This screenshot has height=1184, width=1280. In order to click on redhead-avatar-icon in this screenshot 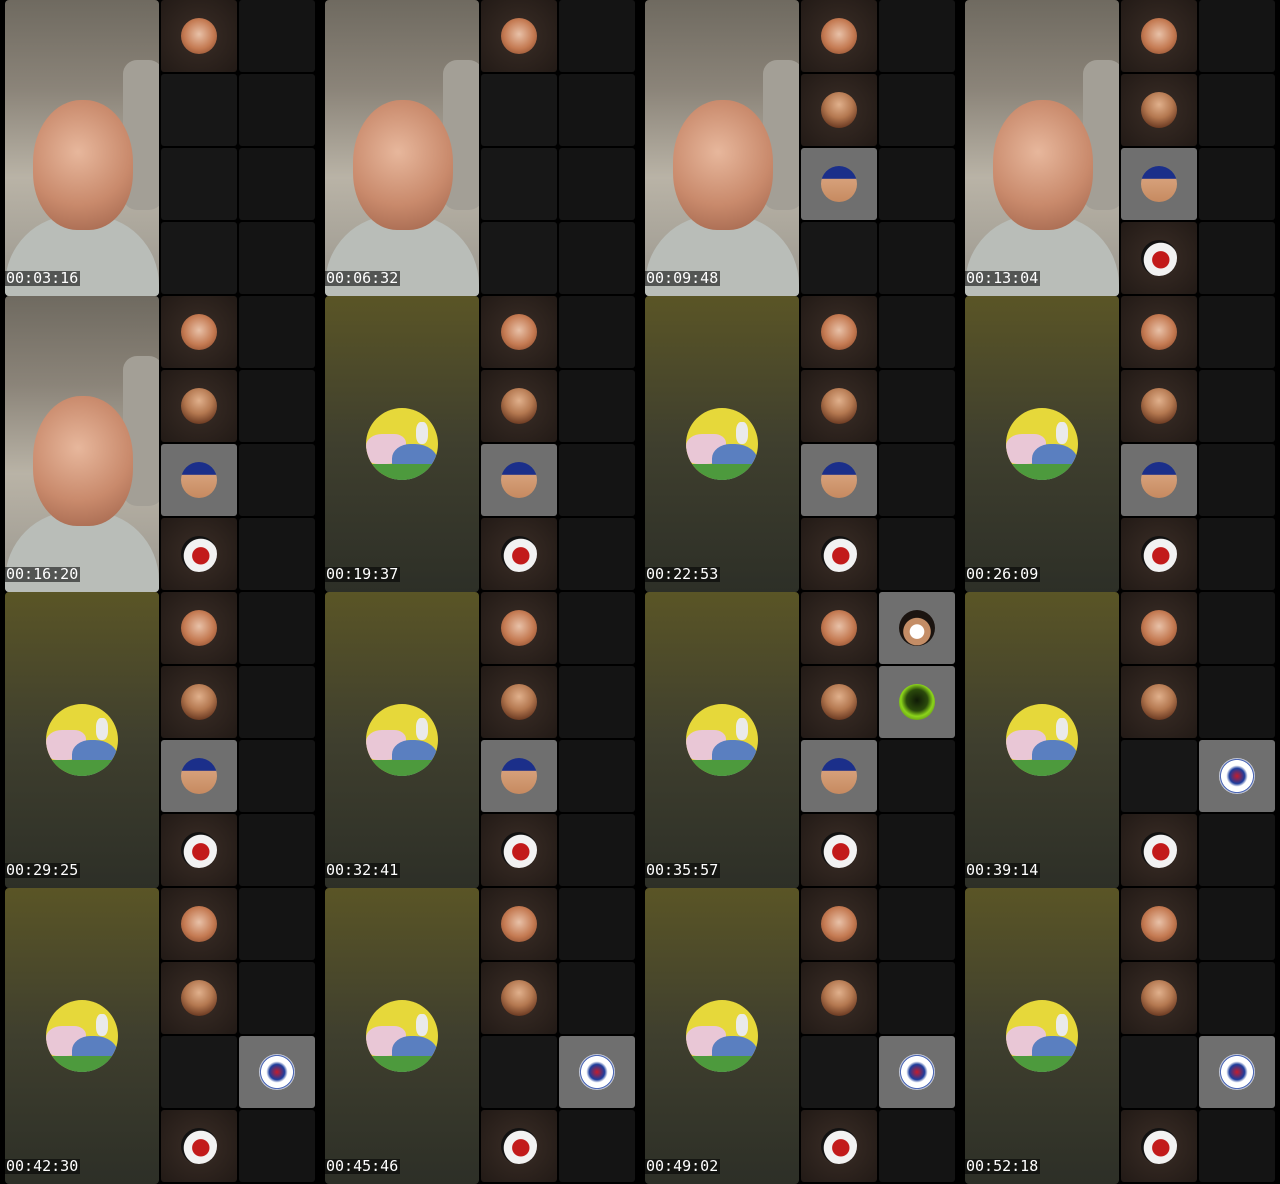, I will do `click(1159, 36)`.